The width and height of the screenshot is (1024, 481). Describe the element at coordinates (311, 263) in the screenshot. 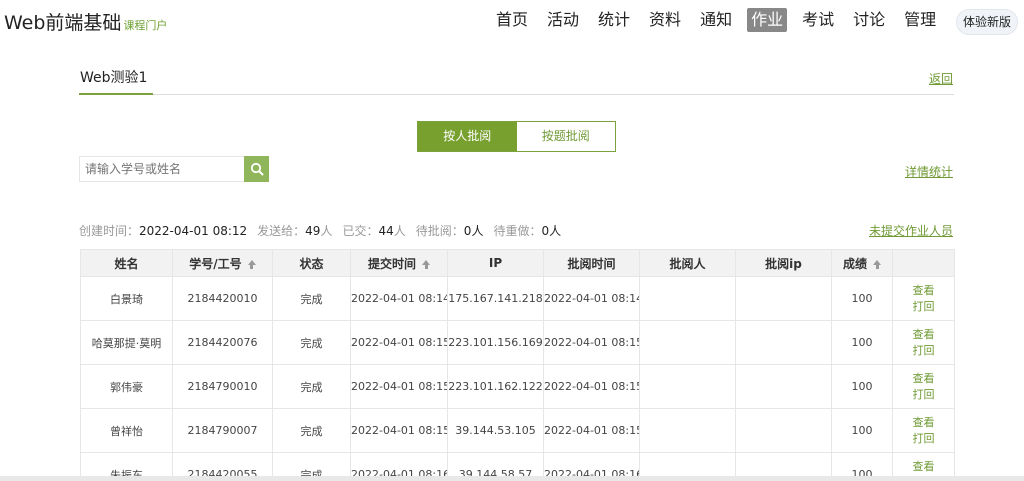

I see `header-status: 状态` at that location.